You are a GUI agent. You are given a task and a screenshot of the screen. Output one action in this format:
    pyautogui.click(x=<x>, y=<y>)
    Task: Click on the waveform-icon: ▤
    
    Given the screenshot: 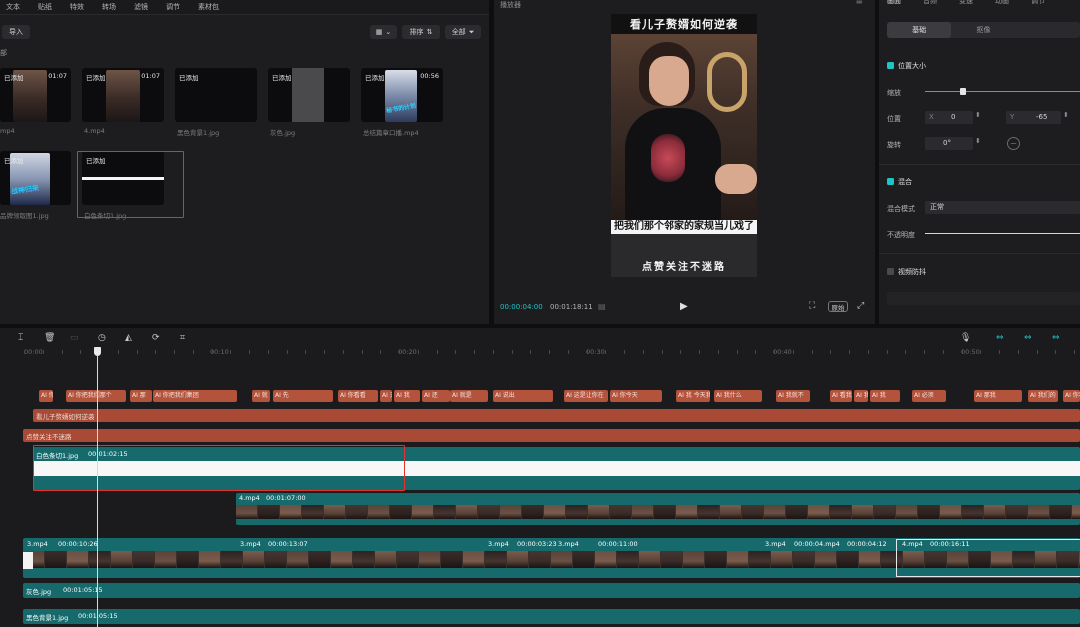 What is the action you would take?
    pyautogui.click(x=602, y=306)
    